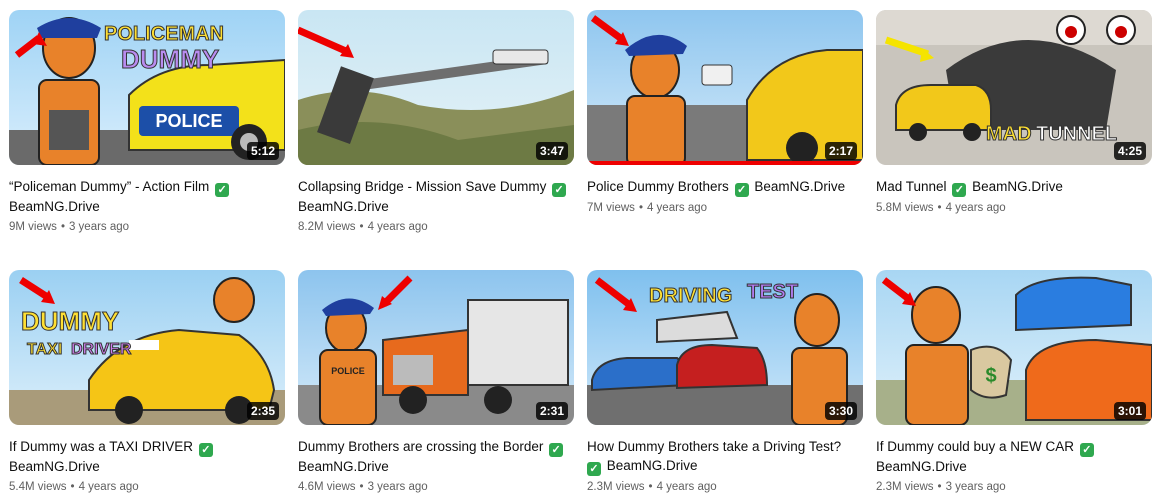  I want to click on video-title: Dummy Brothers are crossing the Border ✓, so click(436, 447).